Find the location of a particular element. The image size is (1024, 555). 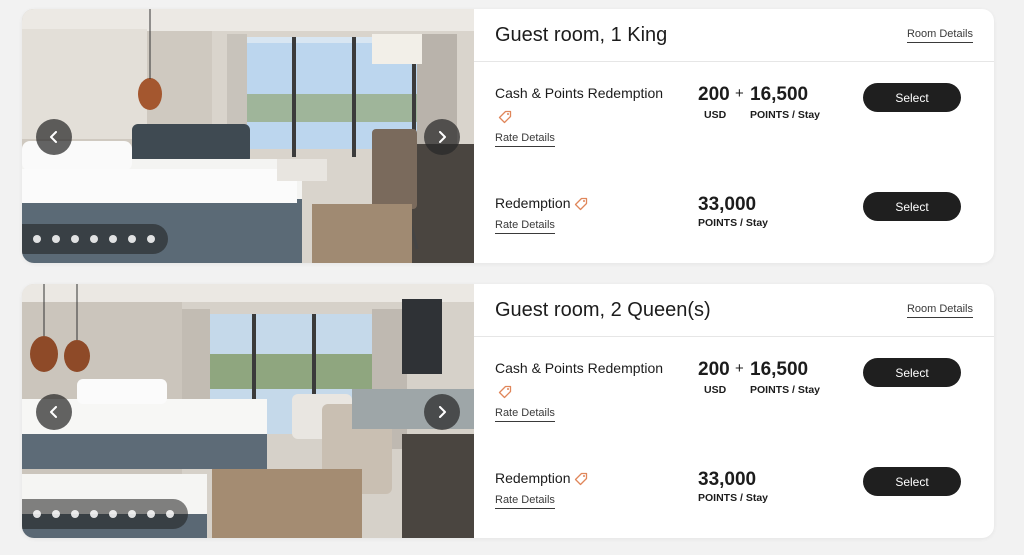

room-title: Guest room, 1 King is located at coordinates (581, 35).